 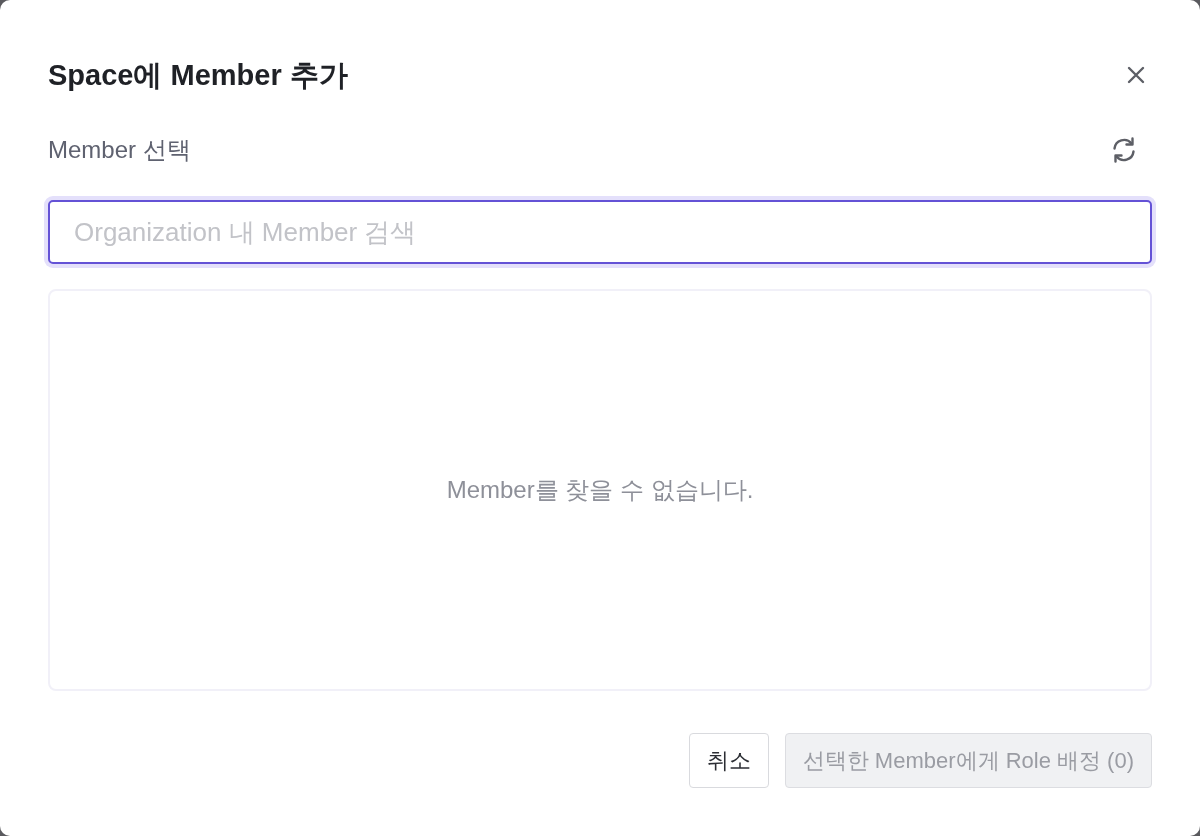 I want to click on refresh-icon, so click(x=1124, y=150).